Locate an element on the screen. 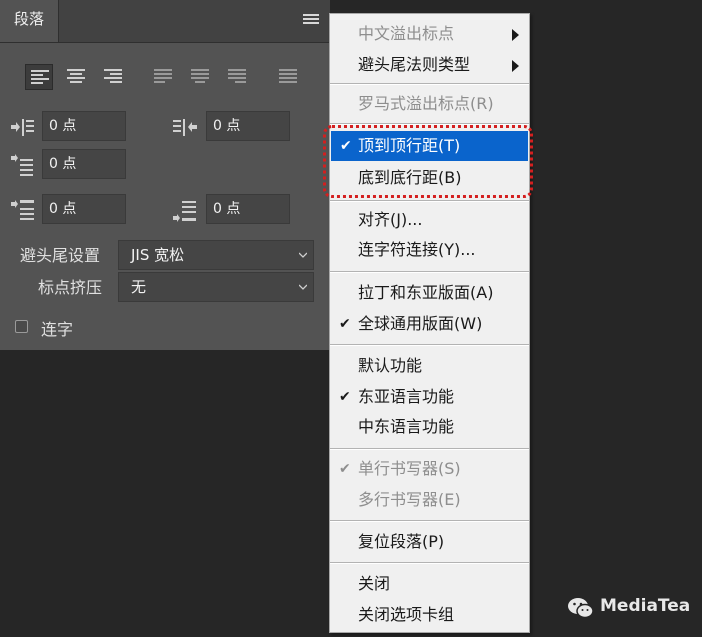 This screenshot has width=702, height=637. align-left-button is located at coordinates (39, 77).